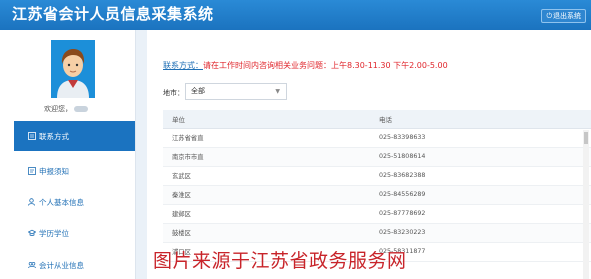 This screenshot has width=591, height=279. What do you see at coordinates (325, 65) in the screenshot?
I see `contact-hours-text: 请在工作时间内咨询相关业务问题：上午8.30-11.30 下午2.00-5.00` at bounding box center [325, 65].